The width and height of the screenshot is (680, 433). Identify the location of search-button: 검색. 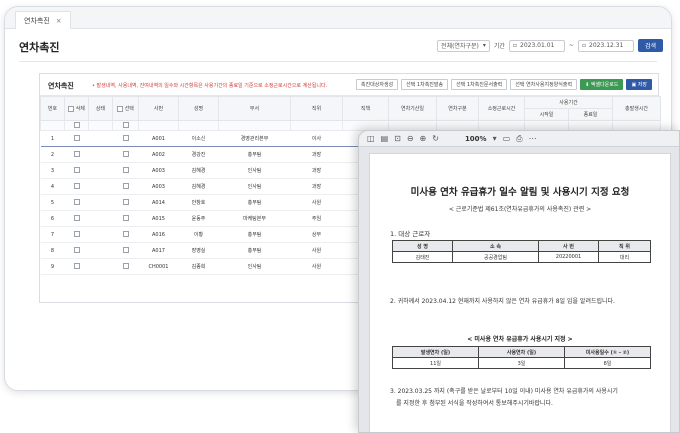
(650, 45).